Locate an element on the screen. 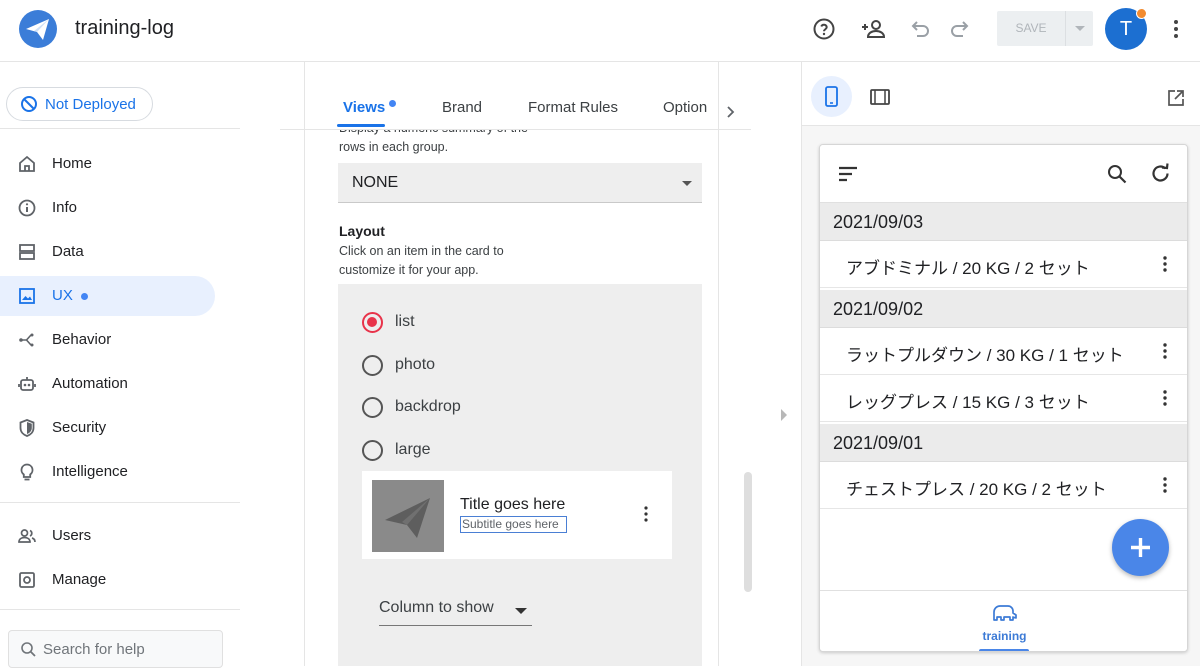  tablet-icon is located at coordinates (880, 97).